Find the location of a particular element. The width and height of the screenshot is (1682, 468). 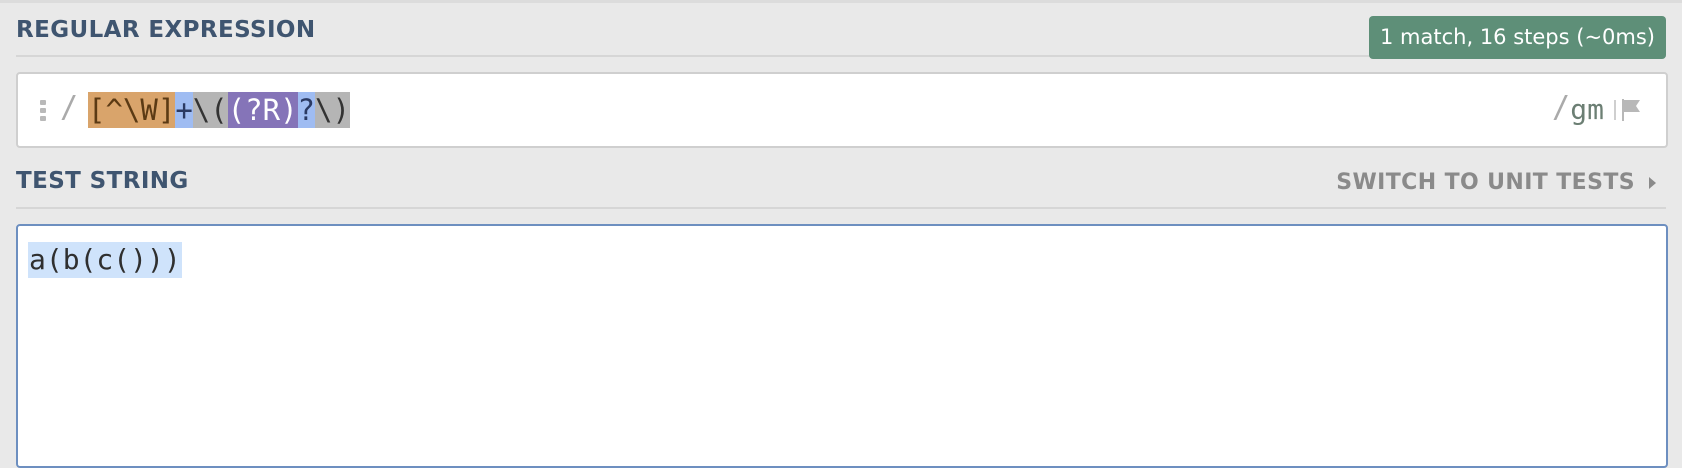

test-section-divider is located at coordinates (841, 208).